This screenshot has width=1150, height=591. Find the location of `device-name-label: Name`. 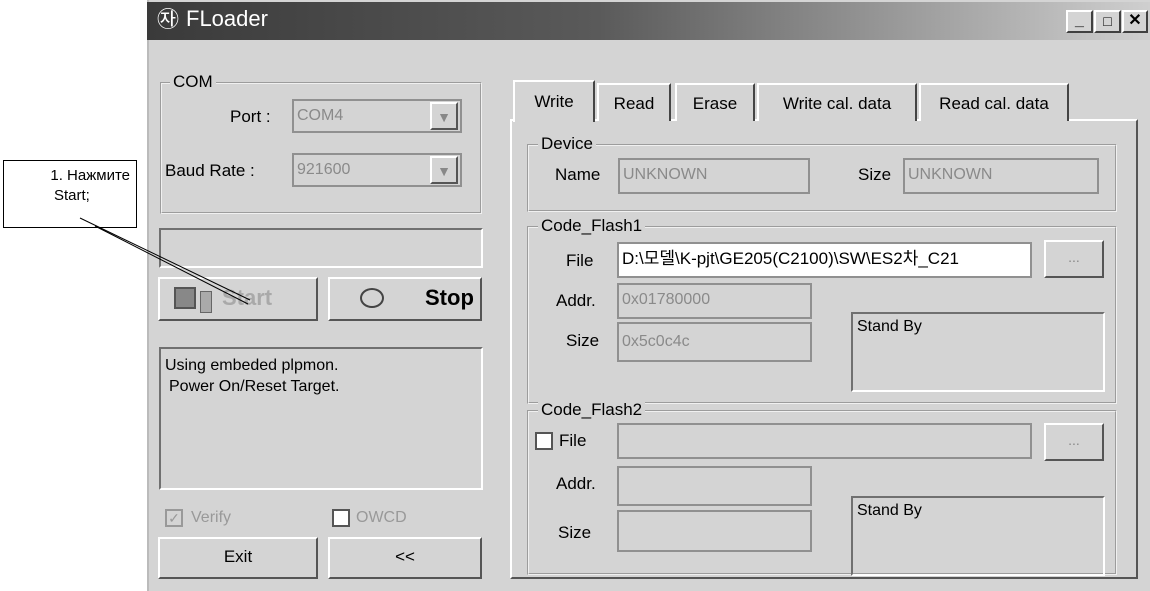

device-name-label: Name is located at coordinates (578, 174).